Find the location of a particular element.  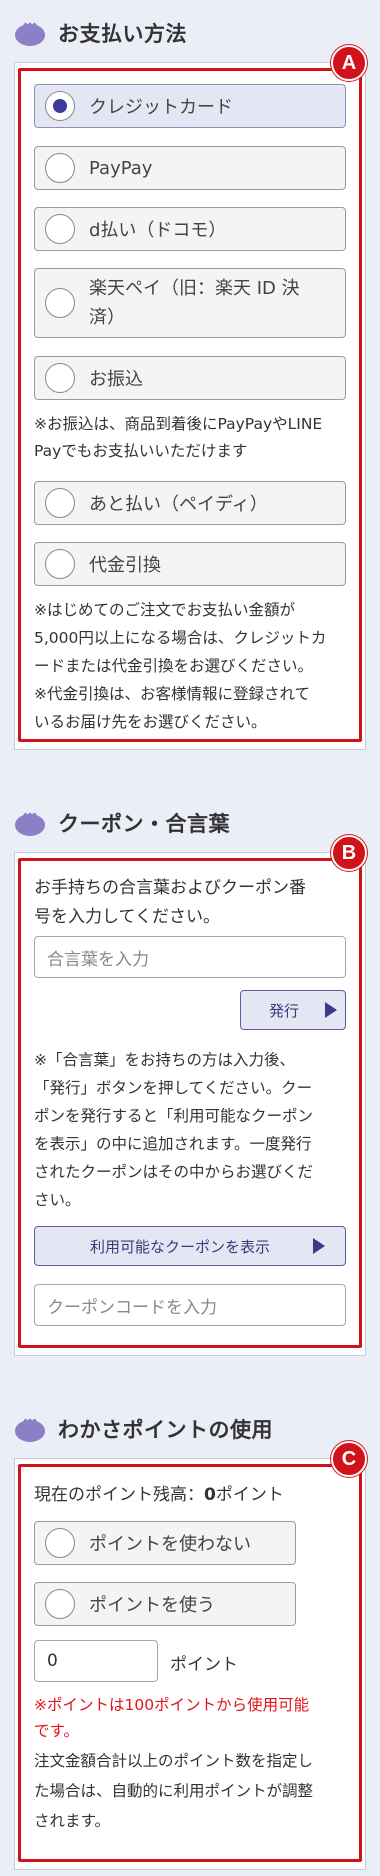

points-minimum-note: ※ポイントは100ポイントから使用可能 です。 is located at coordinates (172, 1718).